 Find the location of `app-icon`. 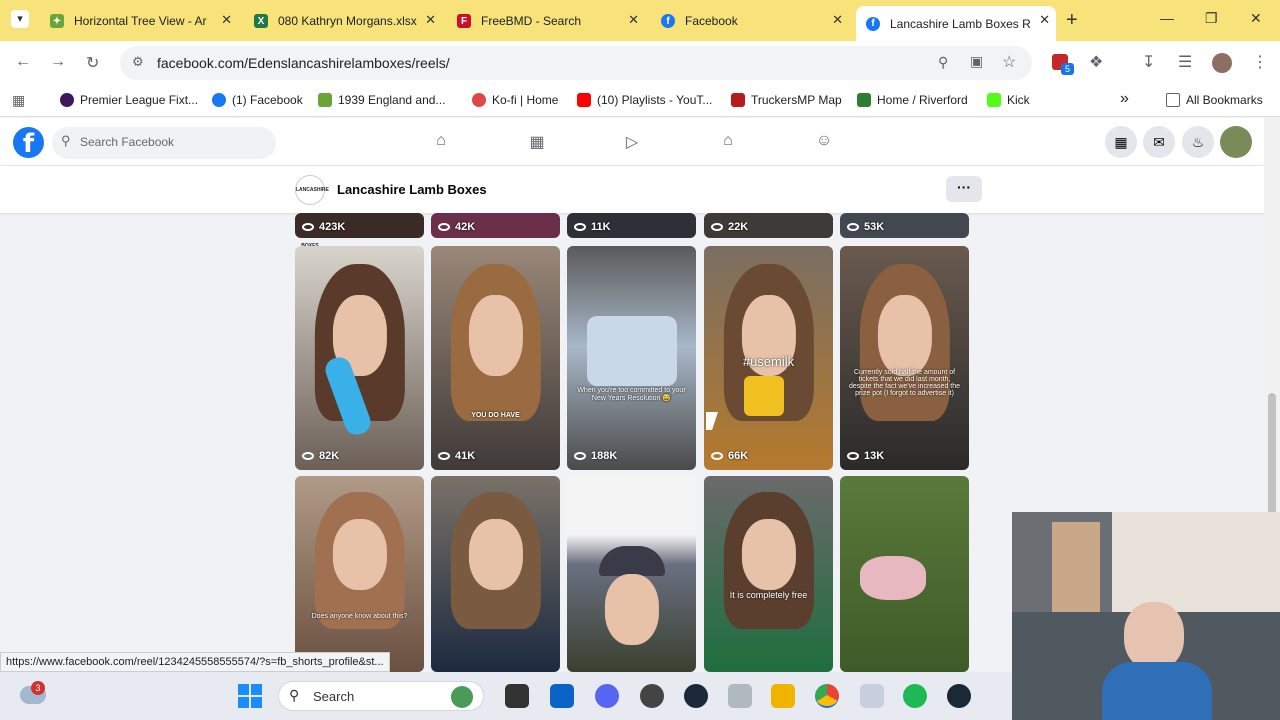

app-icon is located at coordinates (652, 696).